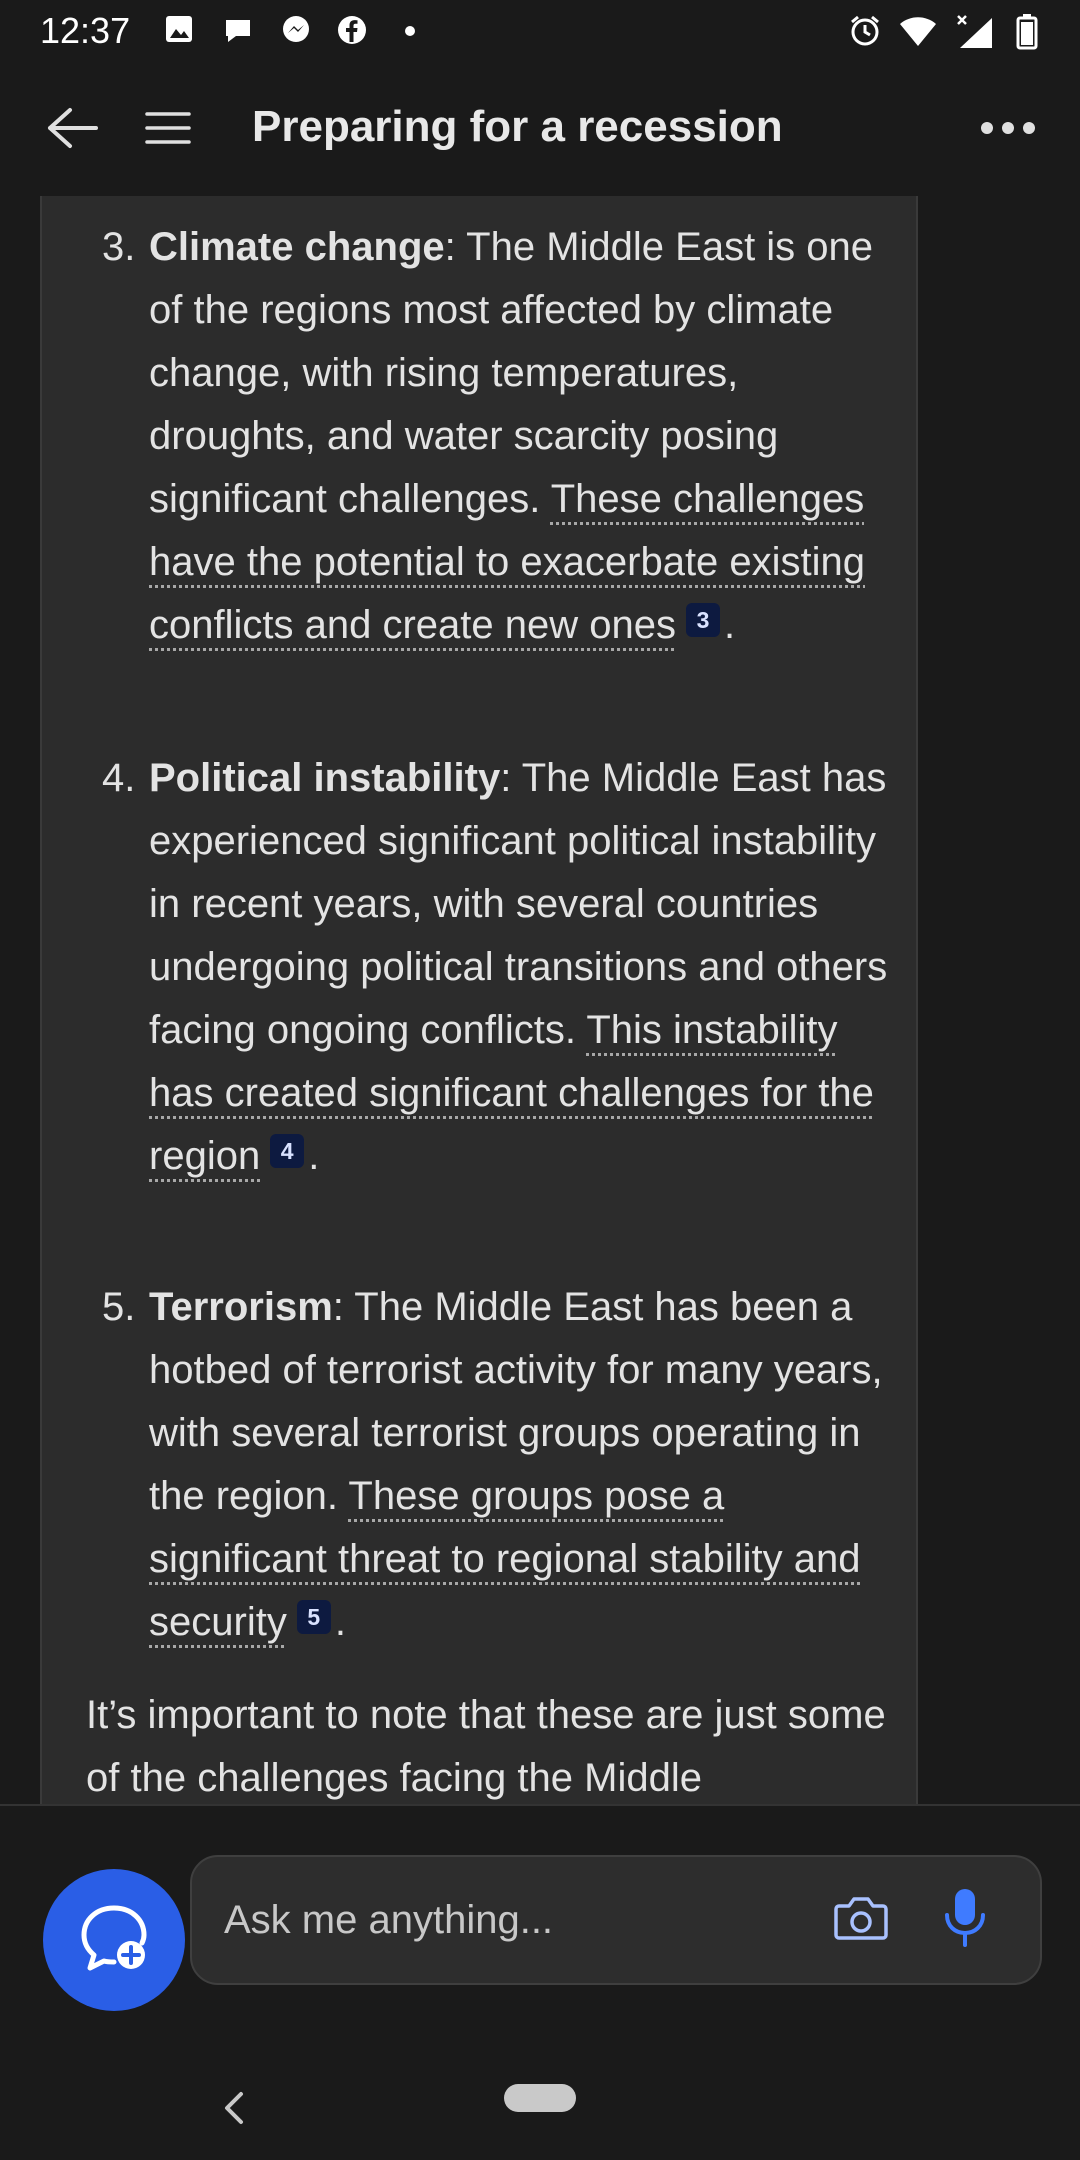 This screenshot has width=1080, height=2160. What do you see at coordinates (918, 33) in the screenshot?
I see `wifi-icon` at bounding box center [918, 33].